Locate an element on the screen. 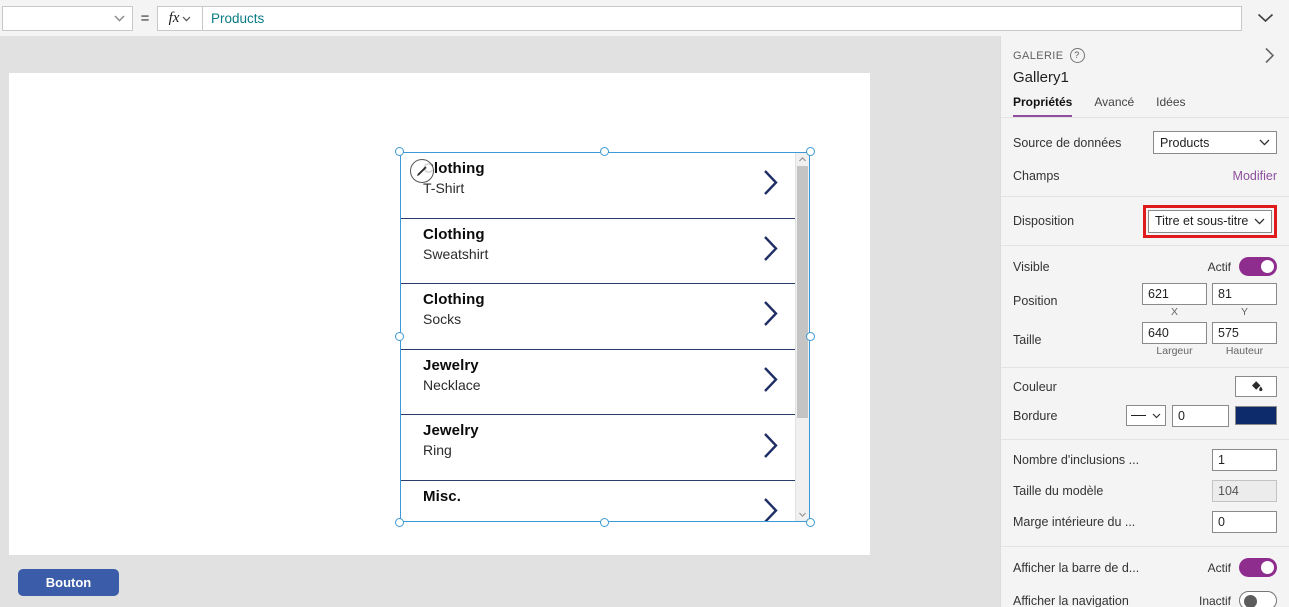 This screenshot has width=1289, height=607. row-fields: Champs Modifier is located at coordinates (1145, 175).